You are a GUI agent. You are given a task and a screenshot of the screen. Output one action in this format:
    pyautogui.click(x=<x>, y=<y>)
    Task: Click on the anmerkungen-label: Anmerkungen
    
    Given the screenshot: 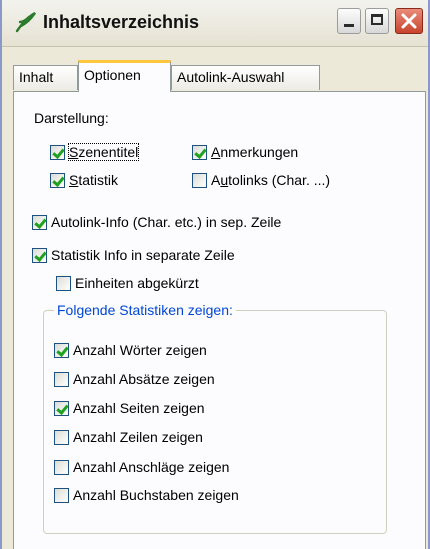 What is the action you would take?
    pyautogui.click(x=255, y=152)
    